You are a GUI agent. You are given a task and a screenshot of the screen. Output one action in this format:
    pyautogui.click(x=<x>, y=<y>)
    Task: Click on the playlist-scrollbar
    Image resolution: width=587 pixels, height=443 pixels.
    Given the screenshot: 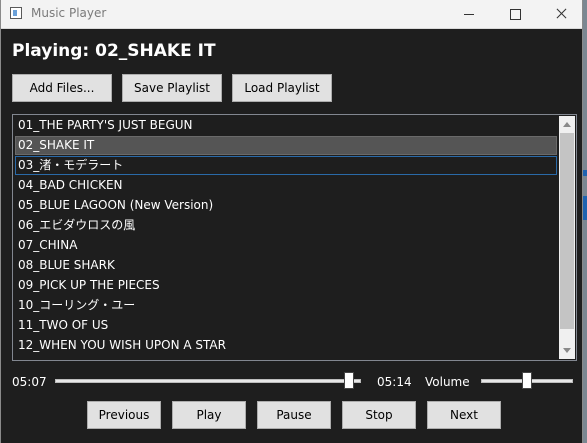 What is the action you would take?
    pyautogui.click(x=567, y=237)
    